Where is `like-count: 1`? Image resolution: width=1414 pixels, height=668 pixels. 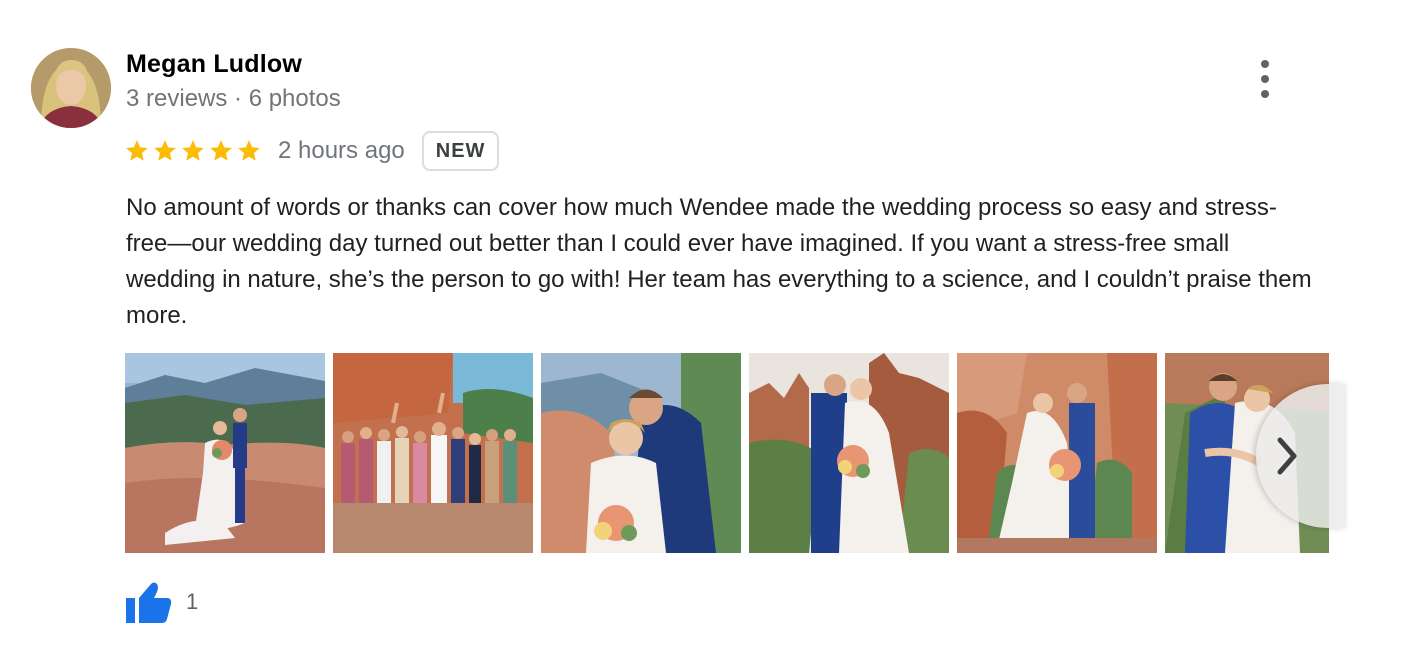
like-count: 1 is located at coordinates (192, 601).